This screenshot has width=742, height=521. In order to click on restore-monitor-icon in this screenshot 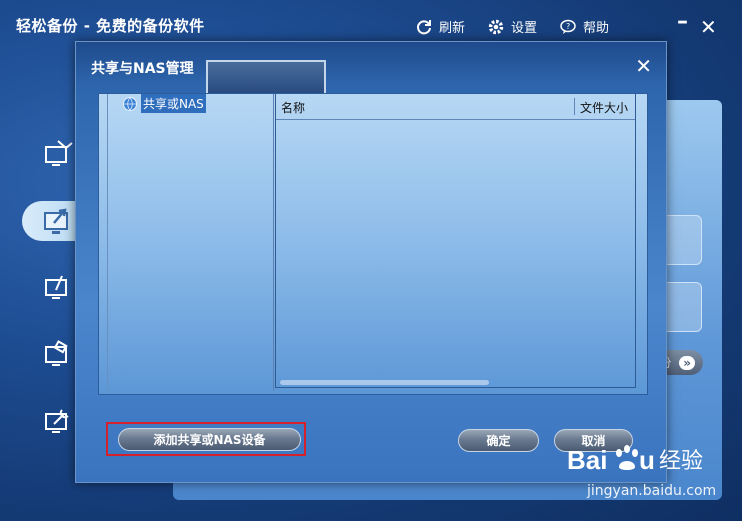, I will do `click(56, 287)`.